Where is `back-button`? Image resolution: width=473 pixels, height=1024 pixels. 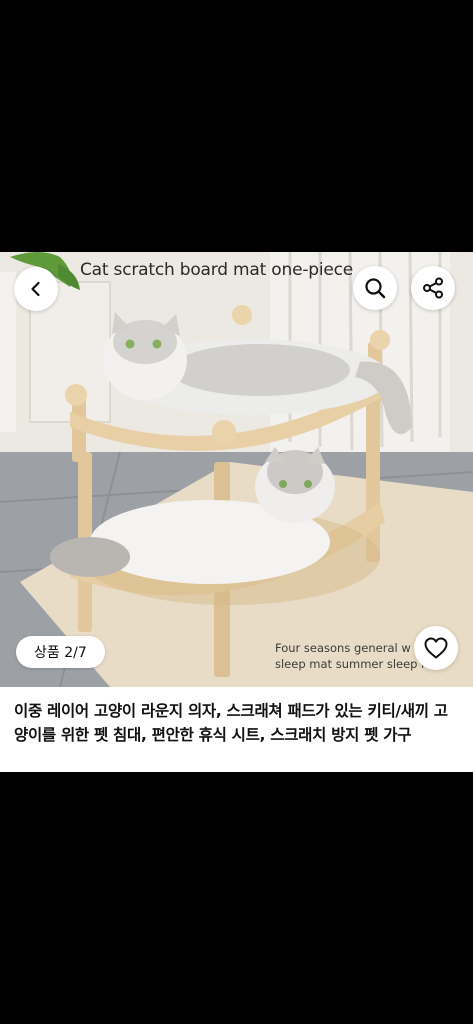 back-button is located at coordinates (36, 289).